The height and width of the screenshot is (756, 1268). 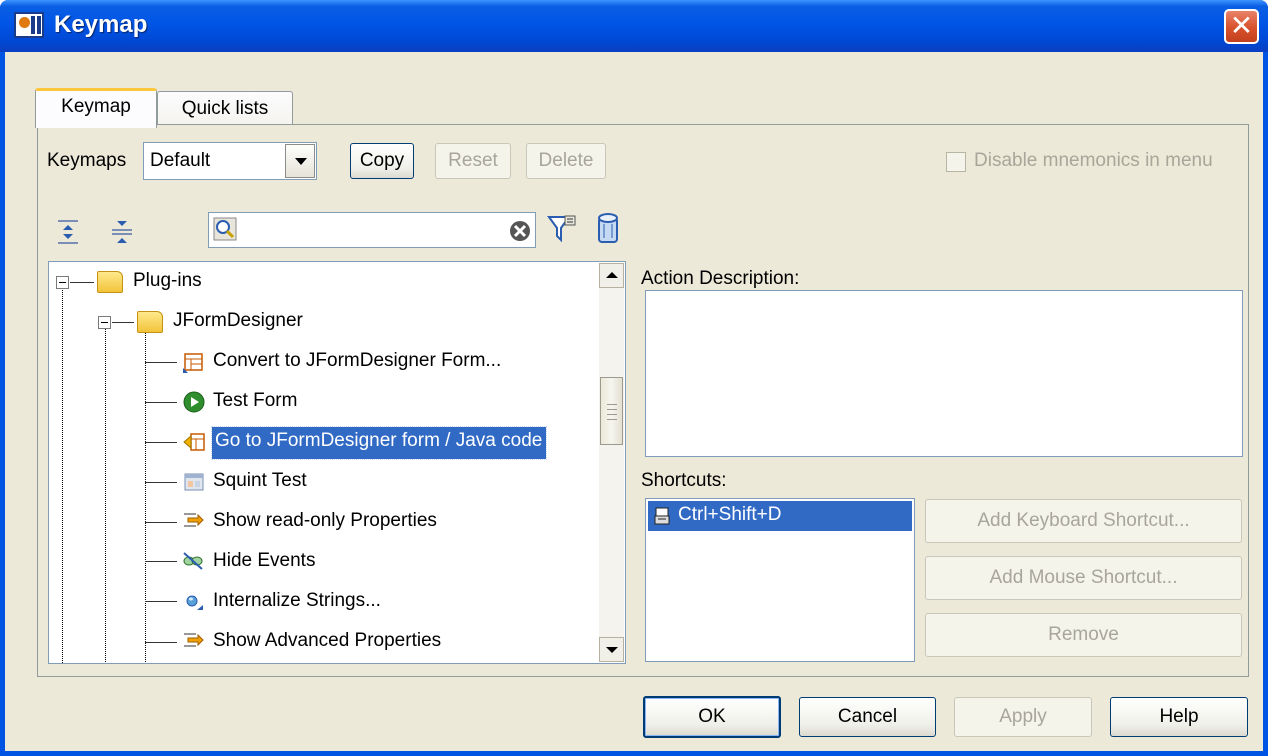 I want to click on delete-button: Delete, so click(x=566, y=161).